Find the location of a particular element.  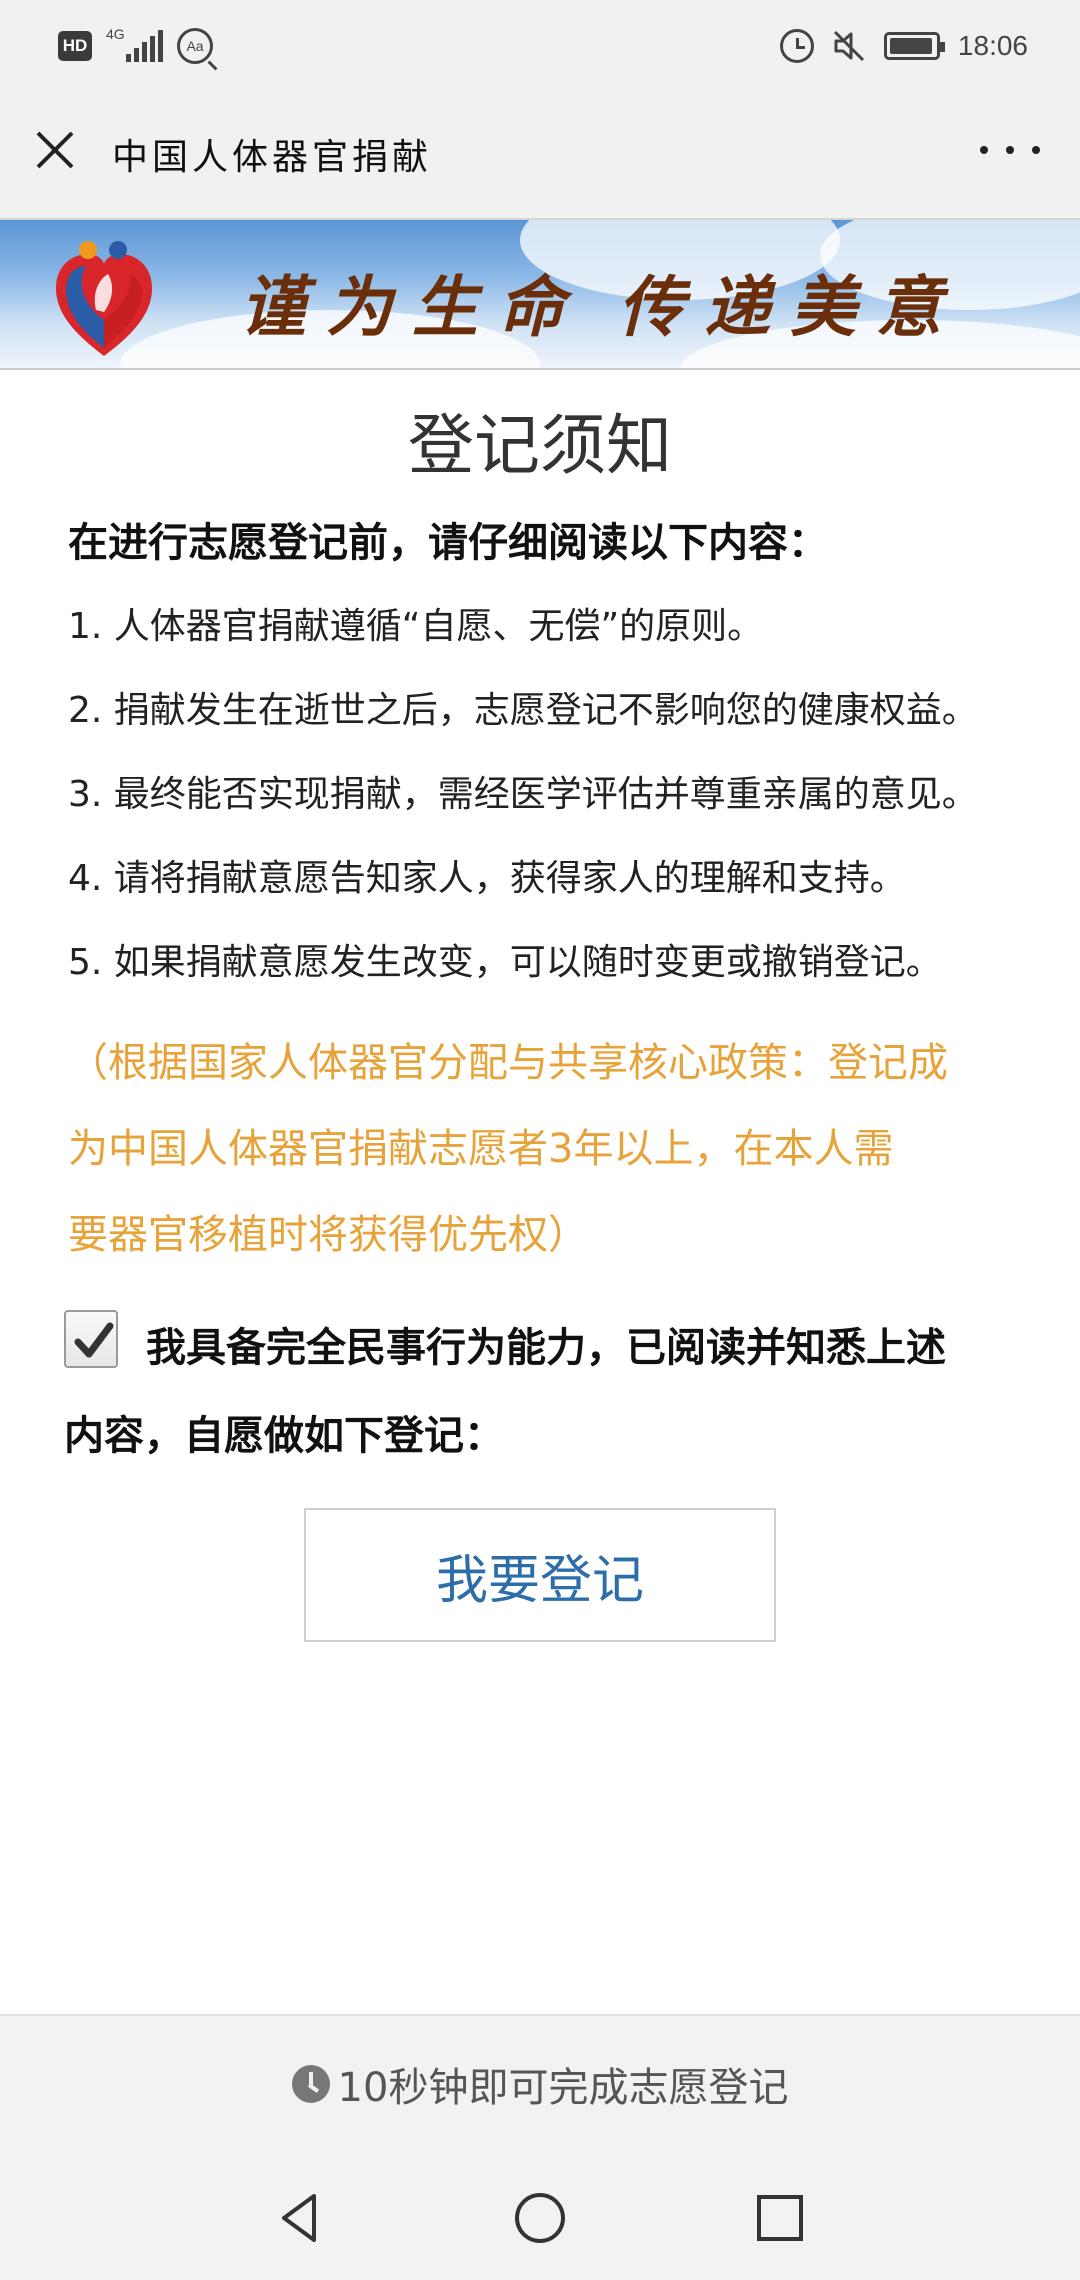

hd-badge: HD is located at coordinates (75, 46).